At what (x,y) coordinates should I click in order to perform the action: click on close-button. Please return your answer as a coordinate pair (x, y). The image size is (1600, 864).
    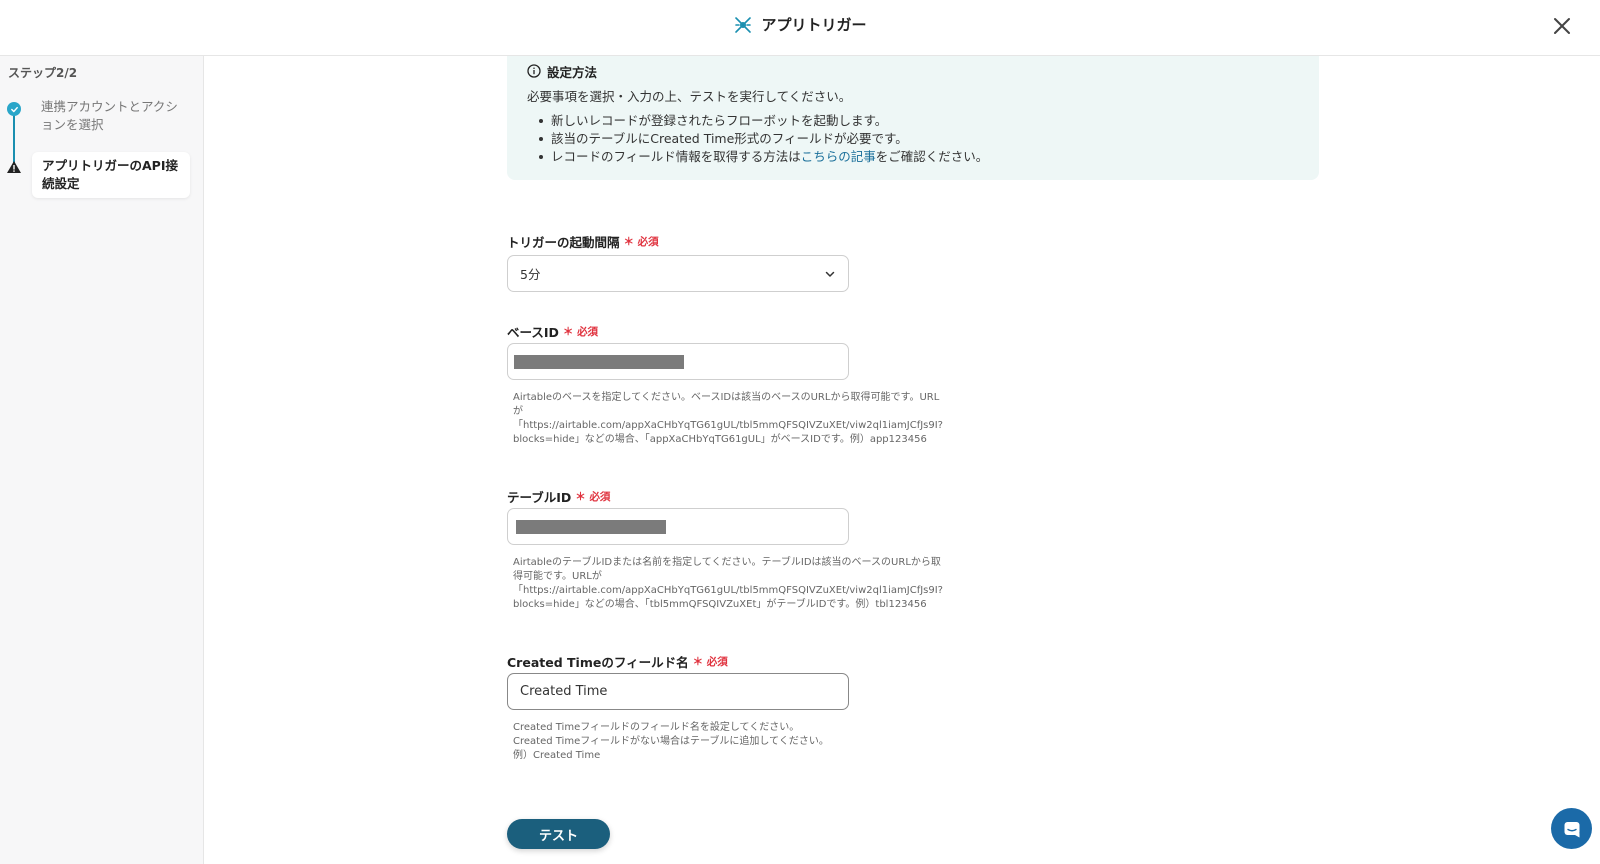
    Looking at the image, I should click on (1562, 26).